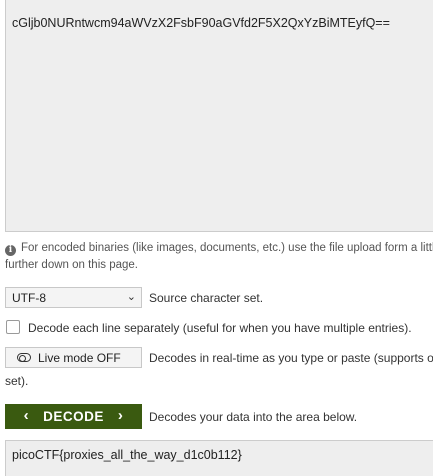  Describe the element at coordinates (26, 415) in the screenshot. I see `chevron-left-icon: ‹` at that location.